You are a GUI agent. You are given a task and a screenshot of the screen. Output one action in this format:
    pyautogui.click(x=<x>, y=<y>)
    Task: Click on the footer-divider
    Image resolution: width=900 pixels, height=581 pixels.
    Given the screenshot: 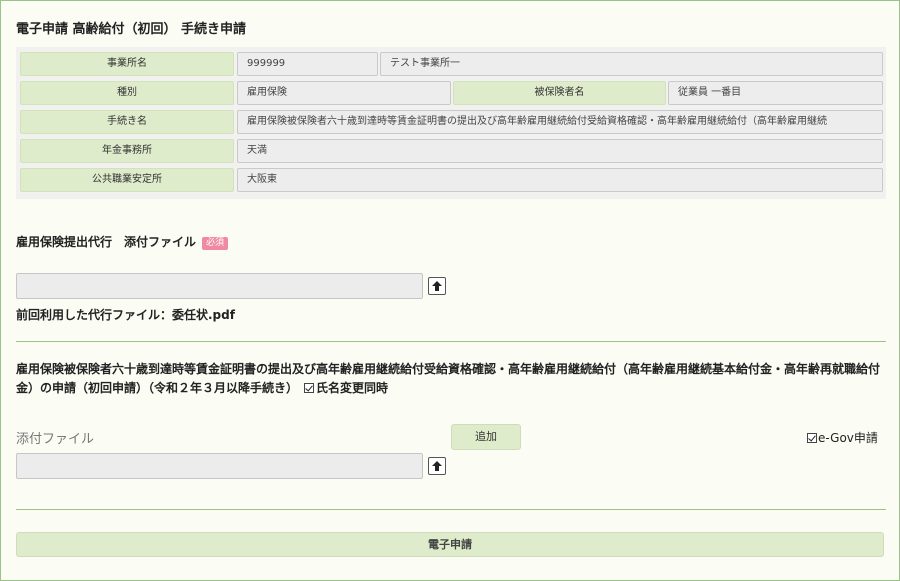 What is the action you would take?
    pyautogui.click(x=451, y=509)
    